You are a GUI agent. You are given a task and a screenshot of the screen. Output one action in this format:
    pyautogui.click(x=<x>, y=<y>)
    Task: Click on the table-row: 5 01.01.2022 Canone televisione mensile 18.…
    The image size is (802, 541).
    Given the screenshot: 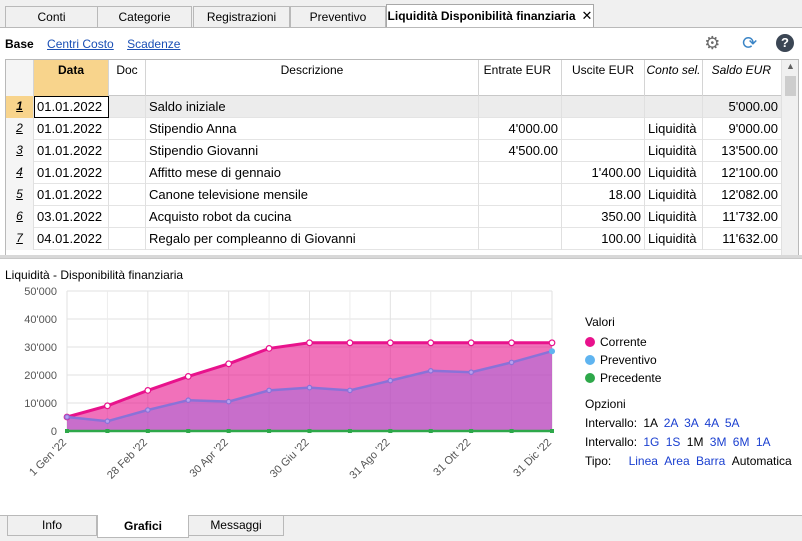 What is the action you would take?
    pyautogui.click(x=394, y=195)
    